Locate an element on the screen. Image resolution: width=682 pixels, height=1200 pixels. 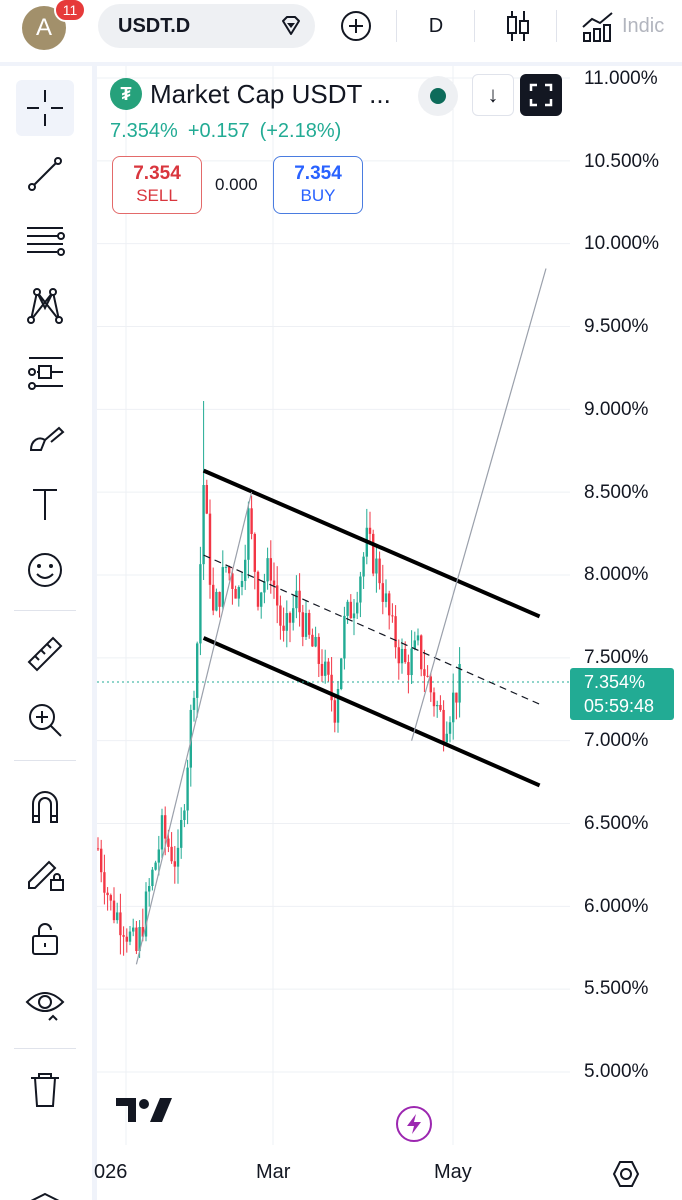
toolbar-separator is located at coordinates (556, 26).